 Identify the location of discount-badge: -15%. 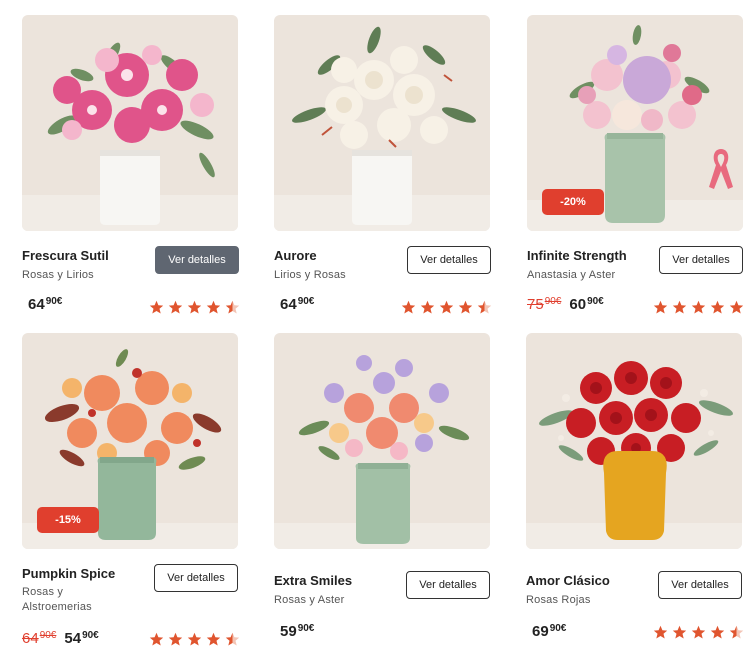
(68, 520).